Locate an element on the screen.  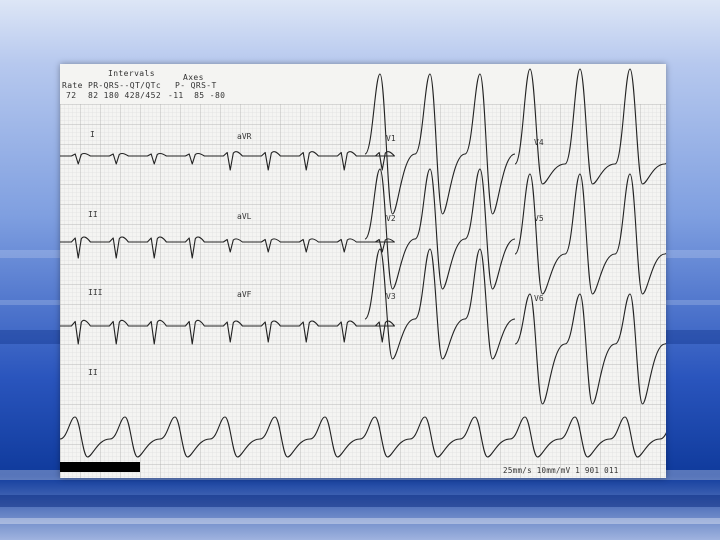
lead-label-v2: V2 is located at coordinates (391, 218).